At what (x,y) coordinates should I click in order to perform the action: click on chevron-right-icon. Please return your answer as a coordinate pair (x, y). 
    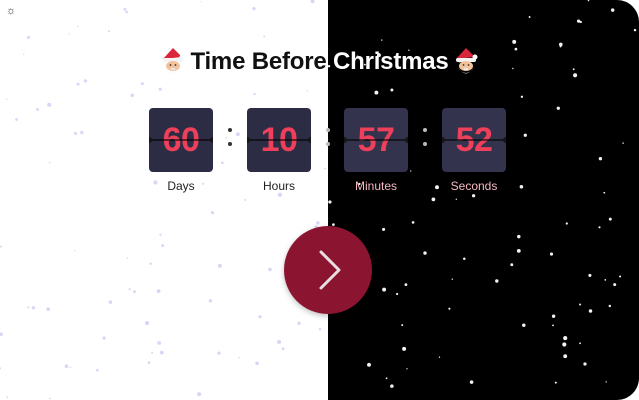
    Looking at the image, I should click on (330, 270).